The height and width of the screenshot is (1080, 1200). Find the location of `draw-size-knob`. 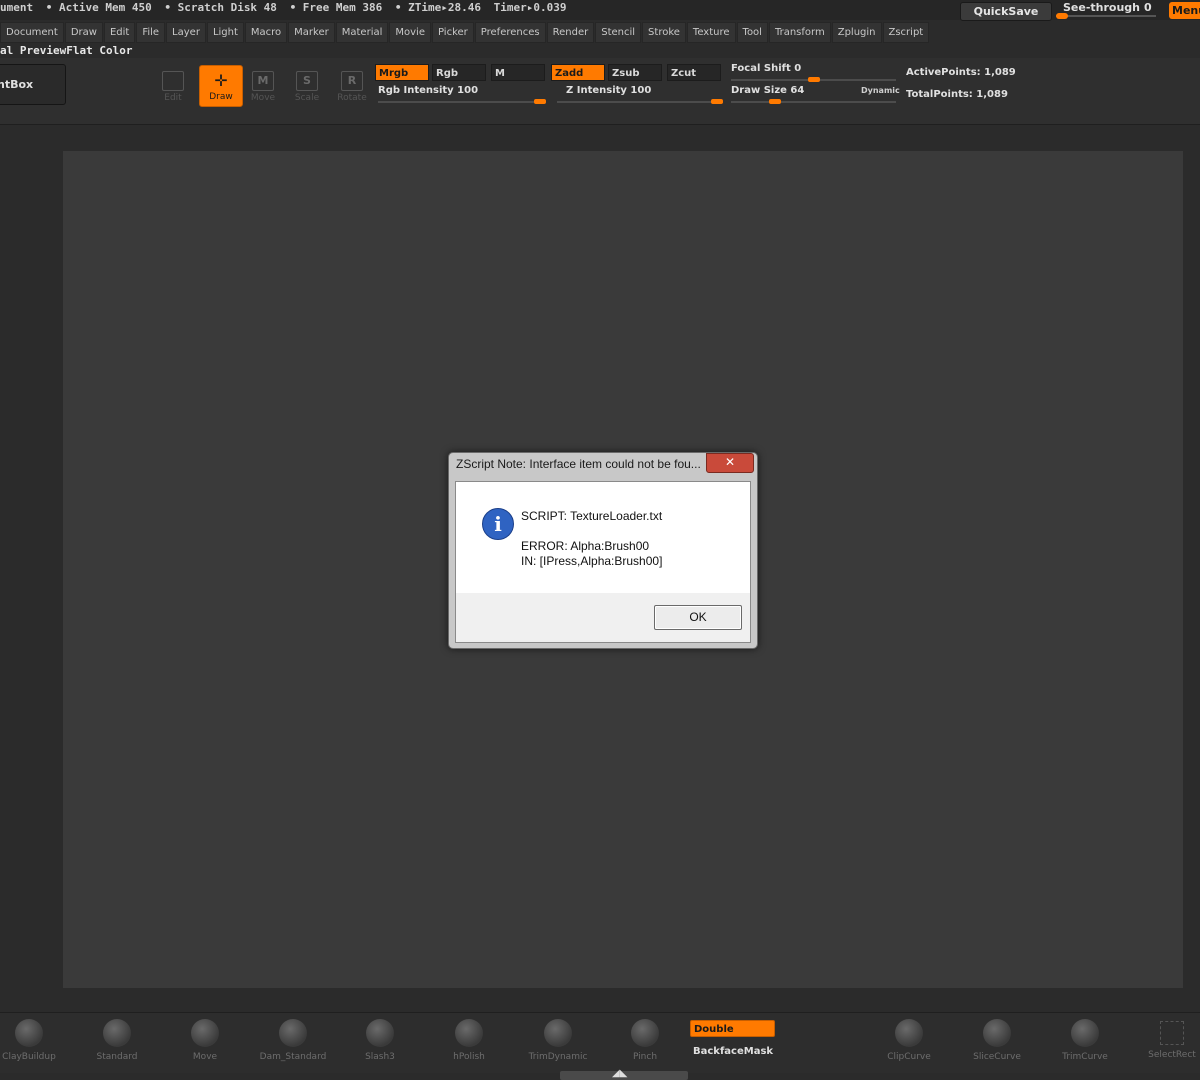

draw-size-knob is located at coordinates (775, 101).